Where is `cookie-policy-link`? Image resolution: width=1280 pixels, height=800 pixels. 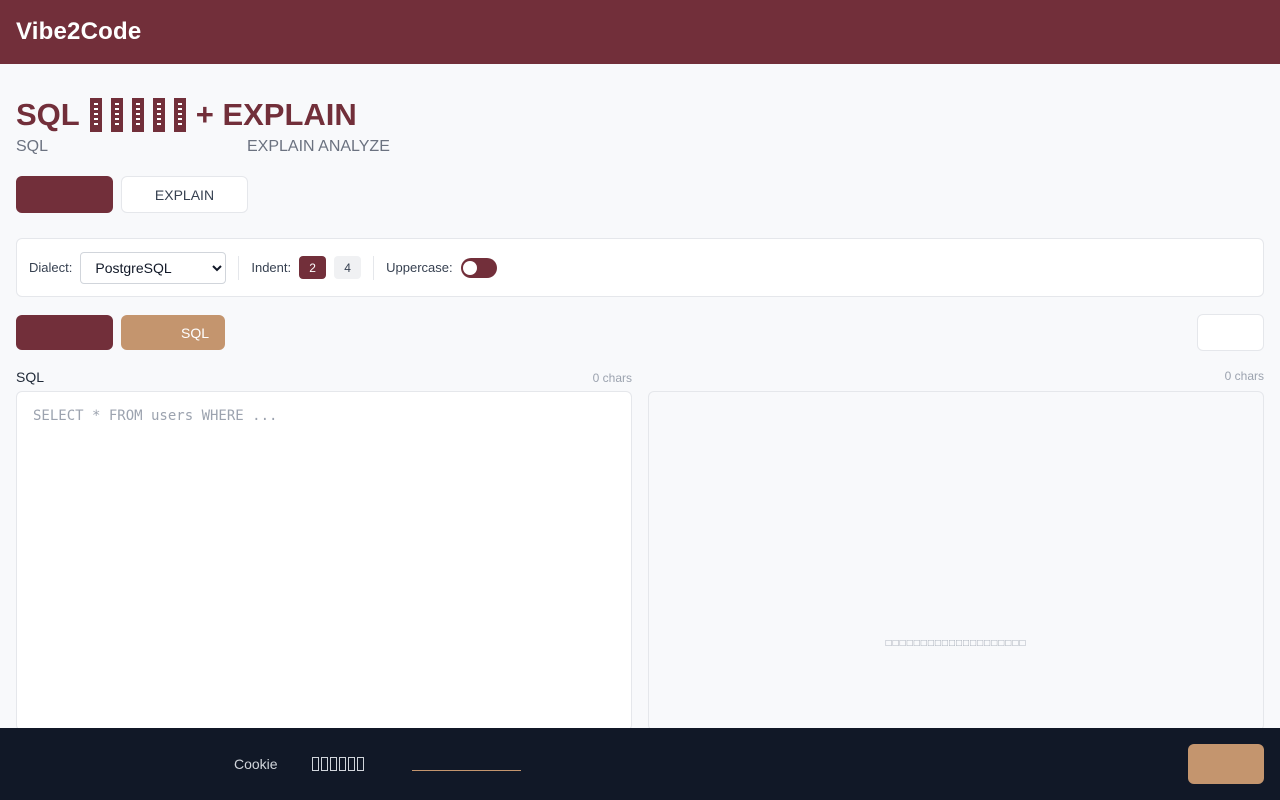 cookie-policy-link is located at coordinates (466, 764).